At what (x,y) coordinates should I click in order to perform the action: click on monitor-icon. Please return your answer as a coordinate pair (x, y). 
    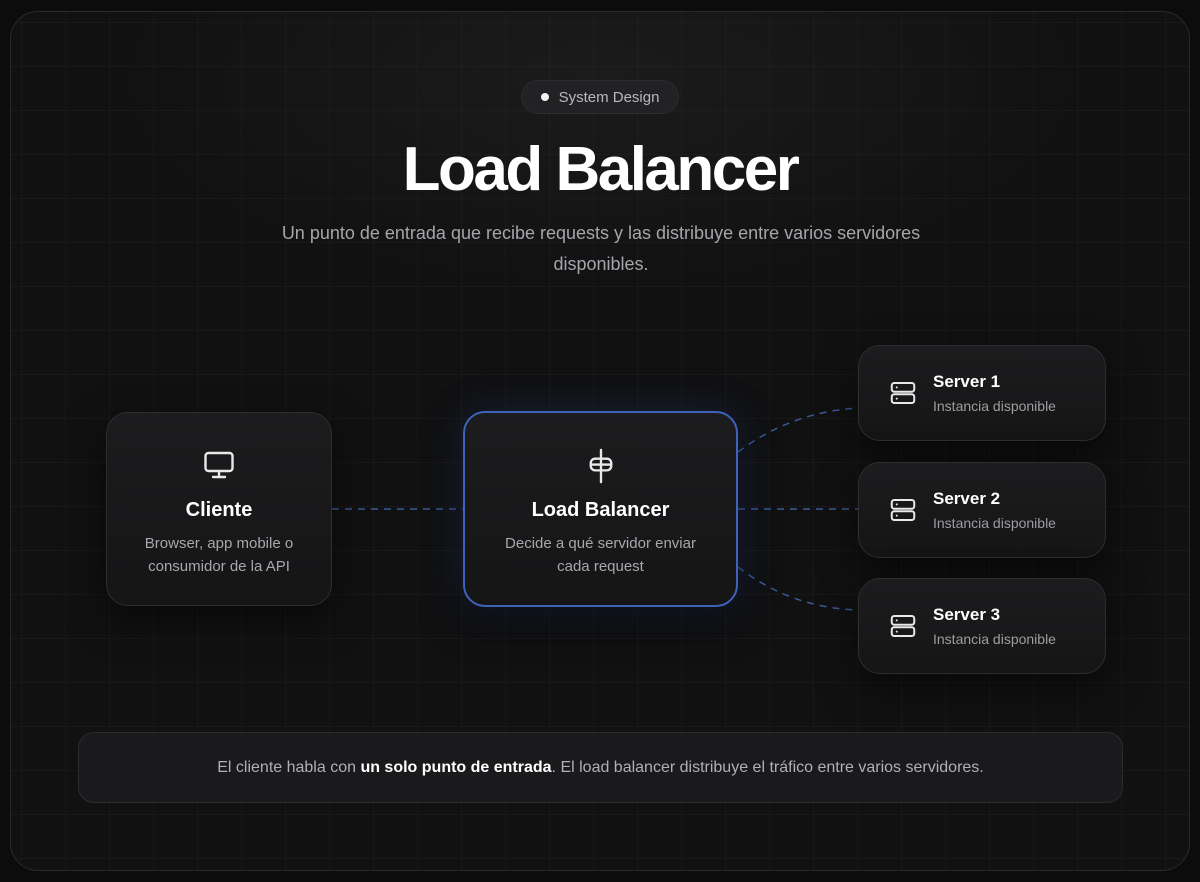
    Looking at the image, I should click on (219, 466).